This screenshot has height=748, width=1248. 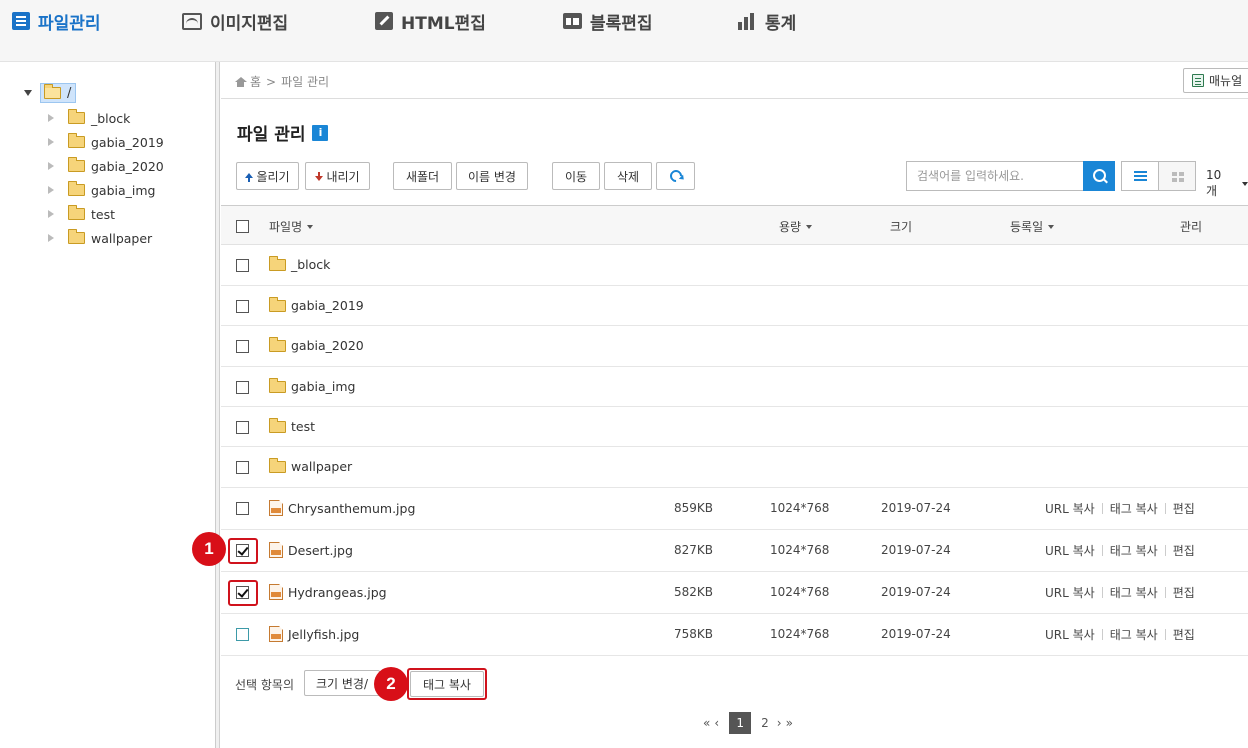 I want to click on list-view-button, so click(x=1140, y=176).